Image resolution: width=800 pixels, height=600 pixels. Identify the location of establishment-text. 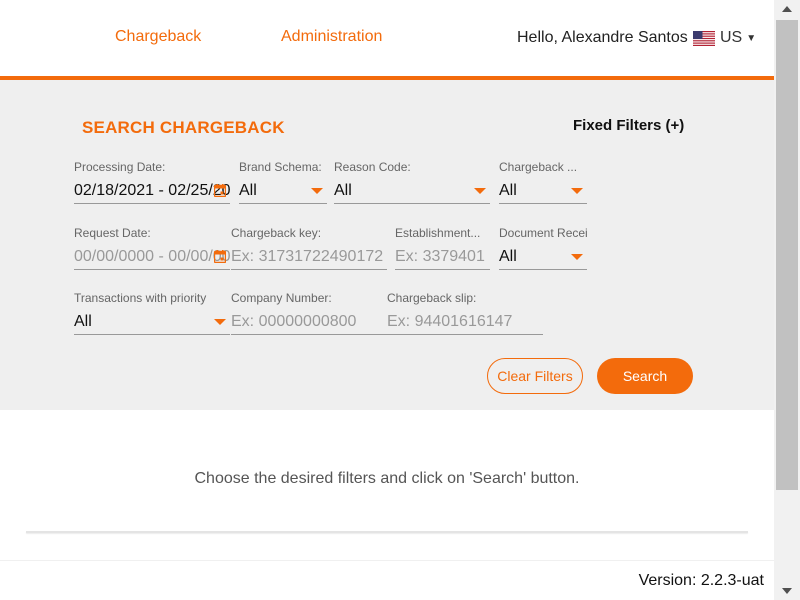
(442, 256).